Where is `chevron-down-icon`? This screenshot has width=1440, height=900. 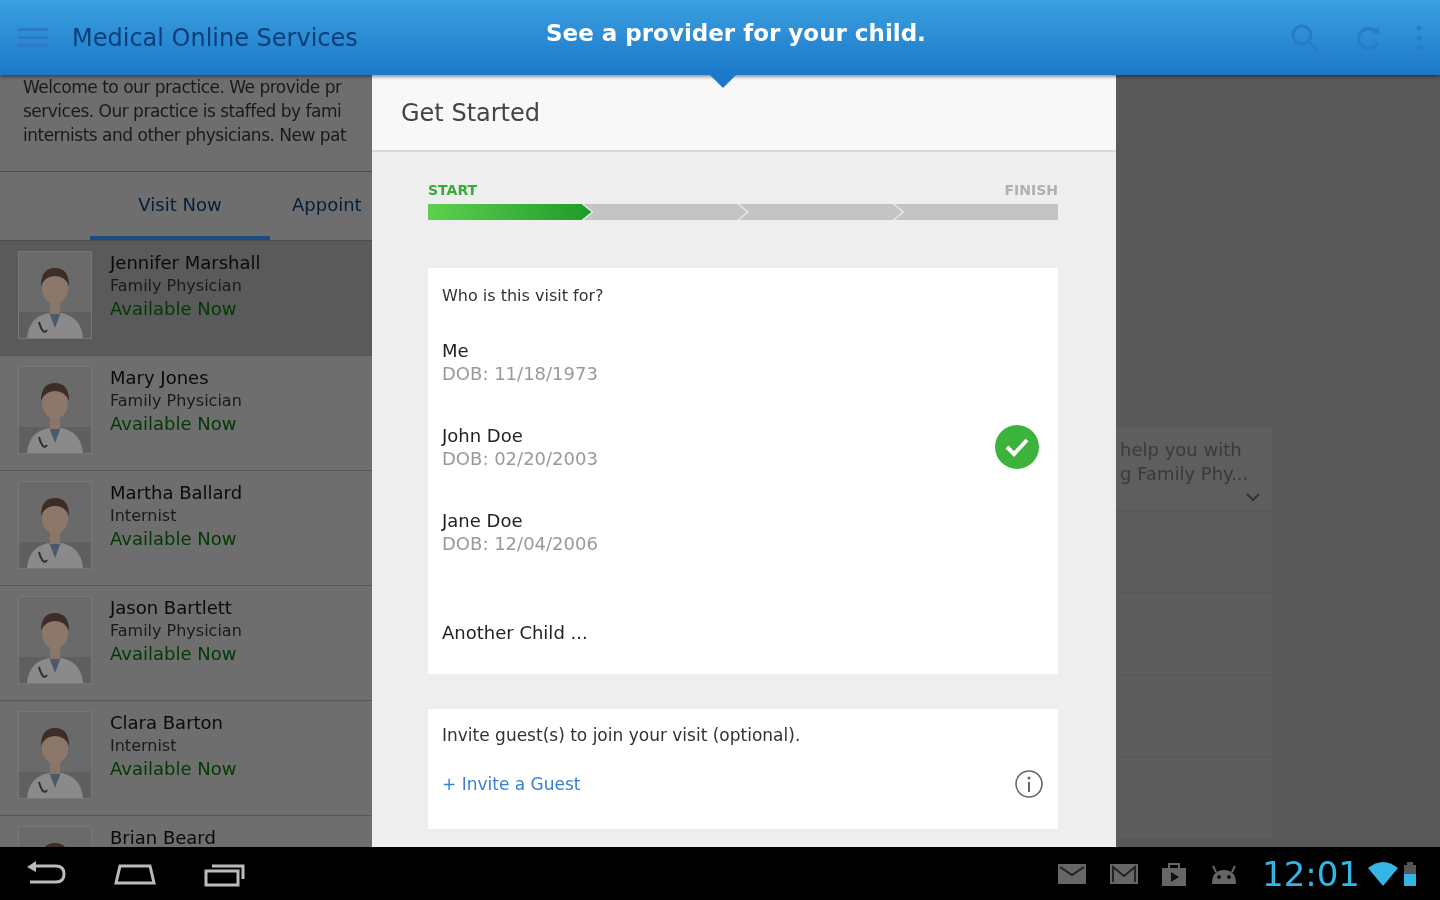
chevron-down-icon is located at coordinates (1253, 497).